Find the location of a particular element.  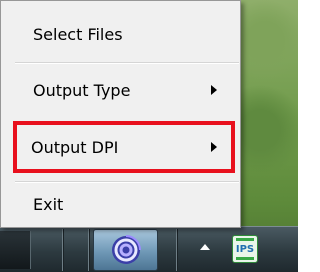

menu-item-label: Output DPI is located at coordinates (75, 147).